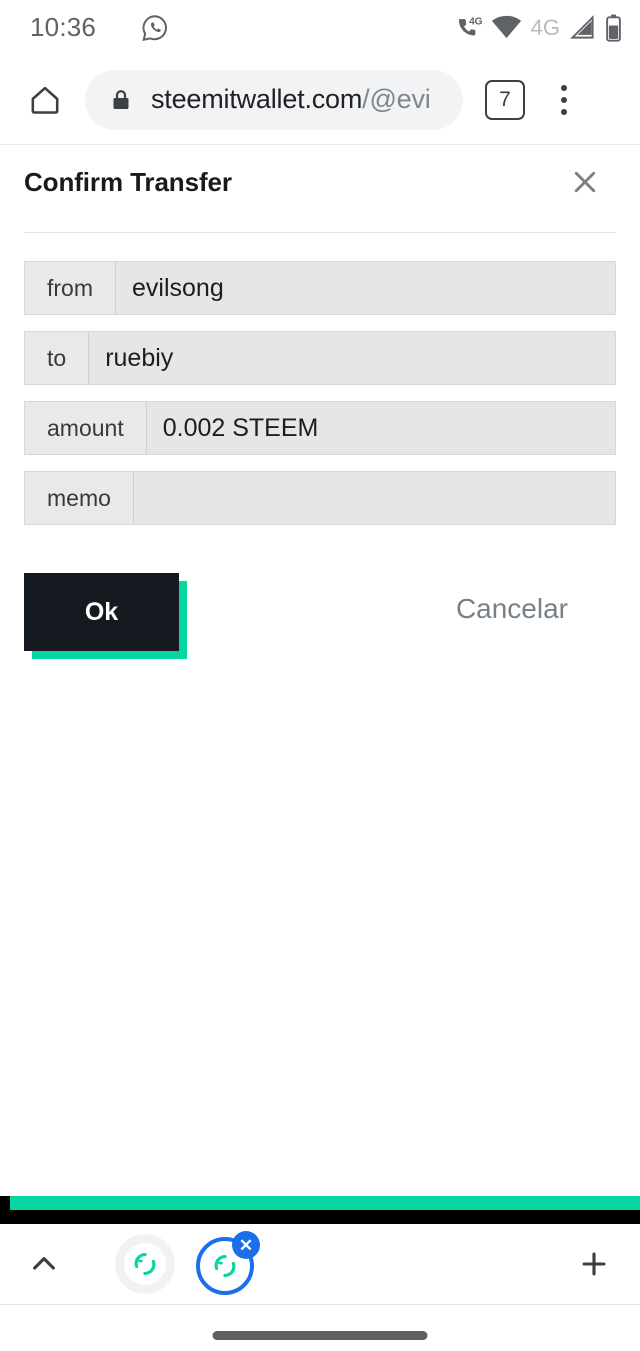 This screenshot has height=1351, width=640. I want to click on browser-toolbar: steemitwallet.com/@evi 7, so click(320, 100).